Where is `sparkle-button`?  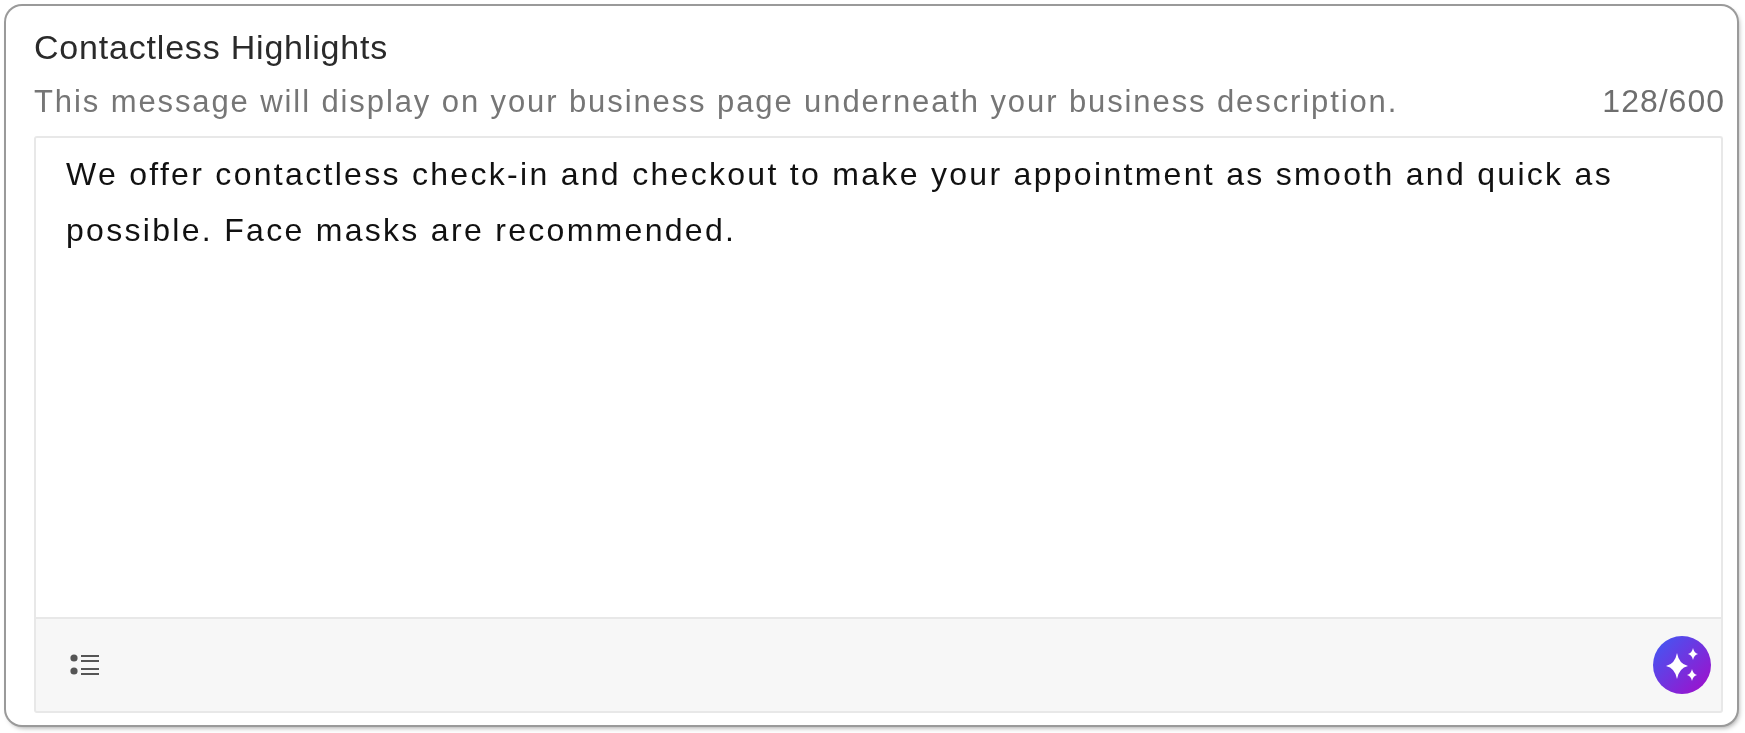 sparkle-button is located at coordinates (1682, 665).